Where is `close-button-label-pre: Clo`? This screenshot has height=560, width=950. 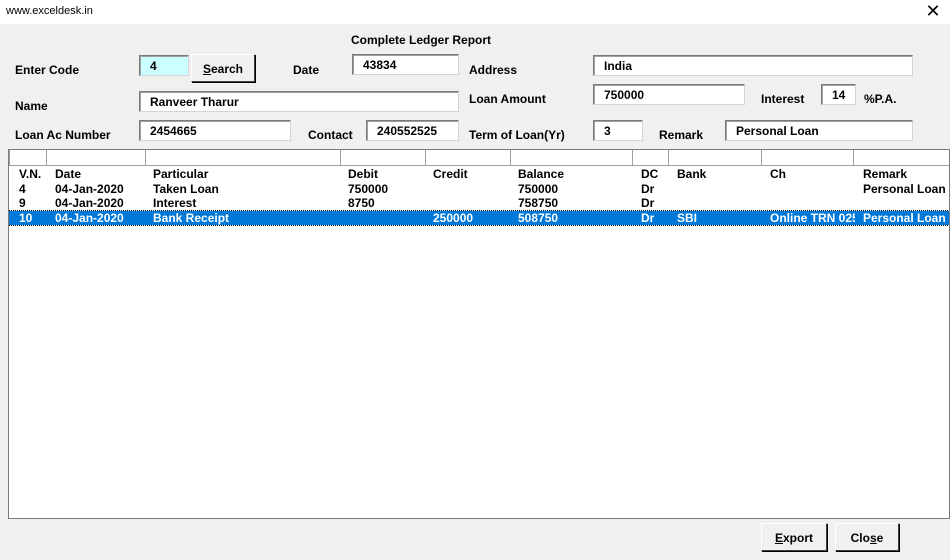 close-button-label-pre: Clo is located at coordinates (860, 538).